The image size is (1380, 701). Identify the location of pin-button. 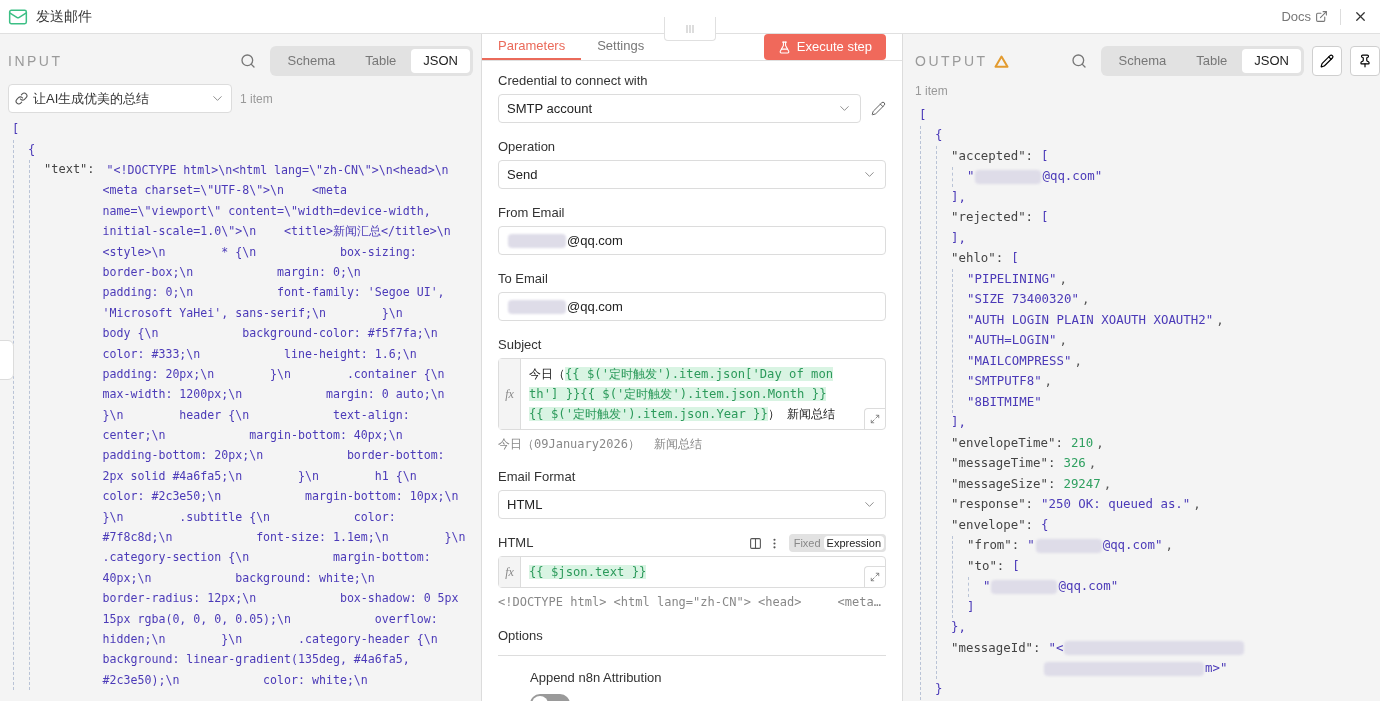
(1365, 61).